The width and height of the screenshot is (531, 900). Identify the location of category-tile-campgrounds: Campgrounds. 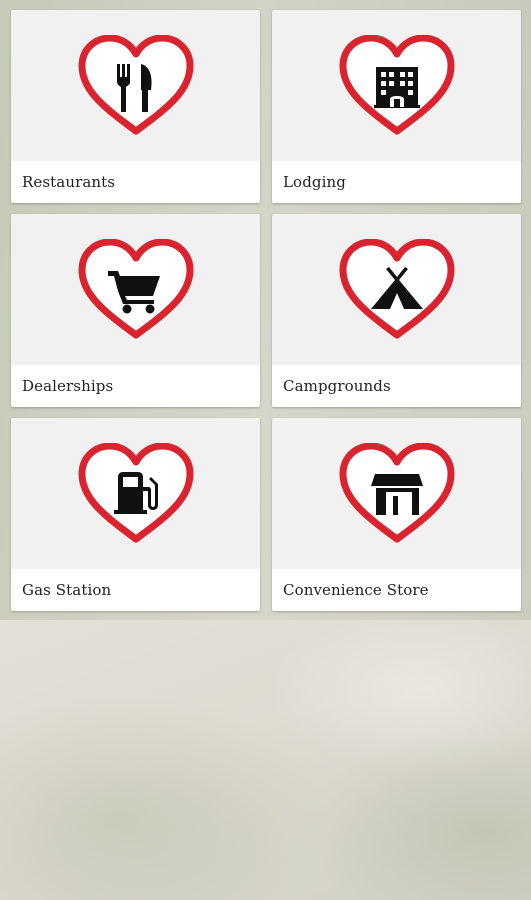
(396, 310).